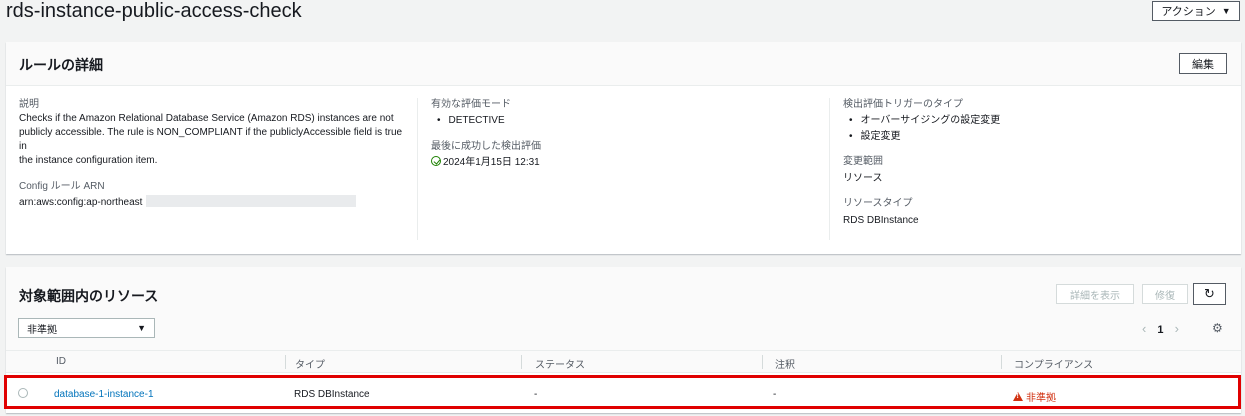  I want to click on compliance-cell: 非準拠, so click(1034, 396).